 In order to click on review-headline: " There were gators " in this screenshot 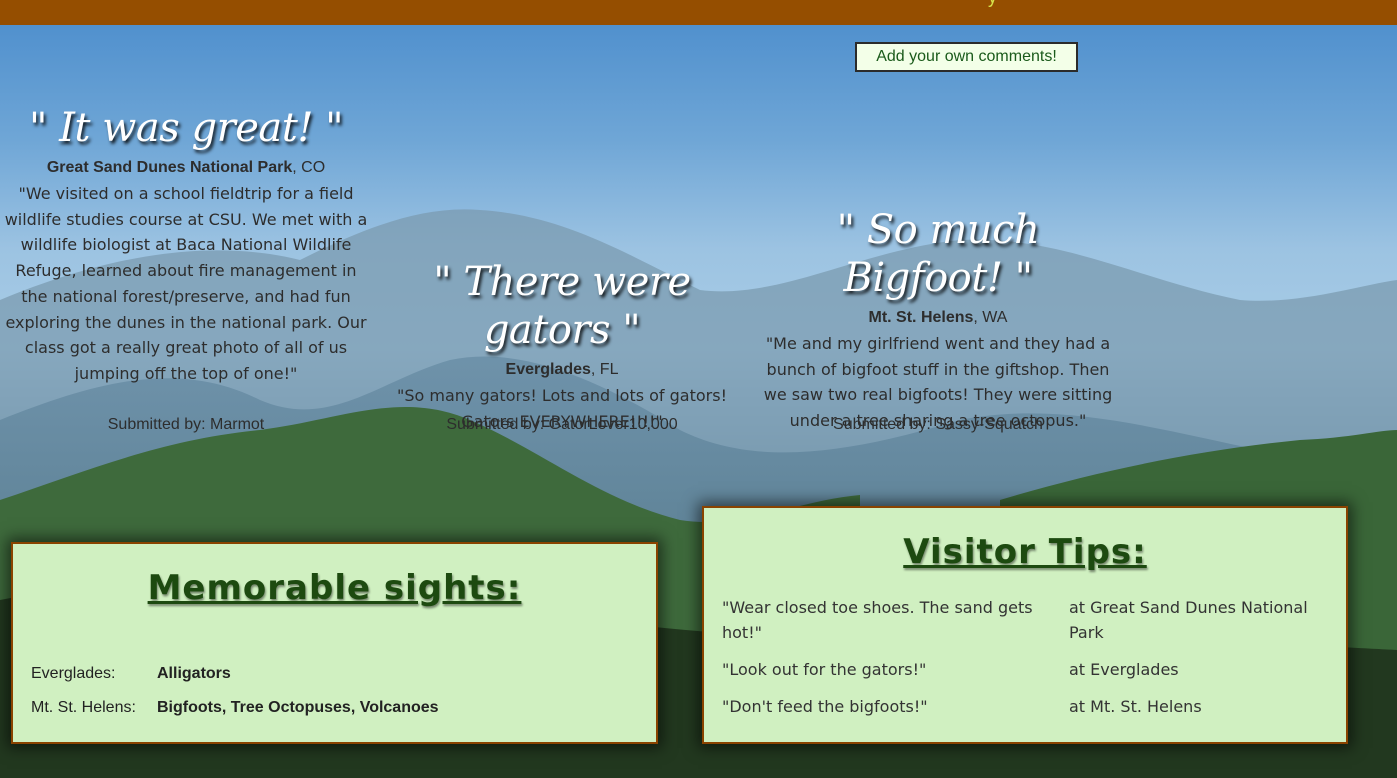, I will do `click(562, 306)`.